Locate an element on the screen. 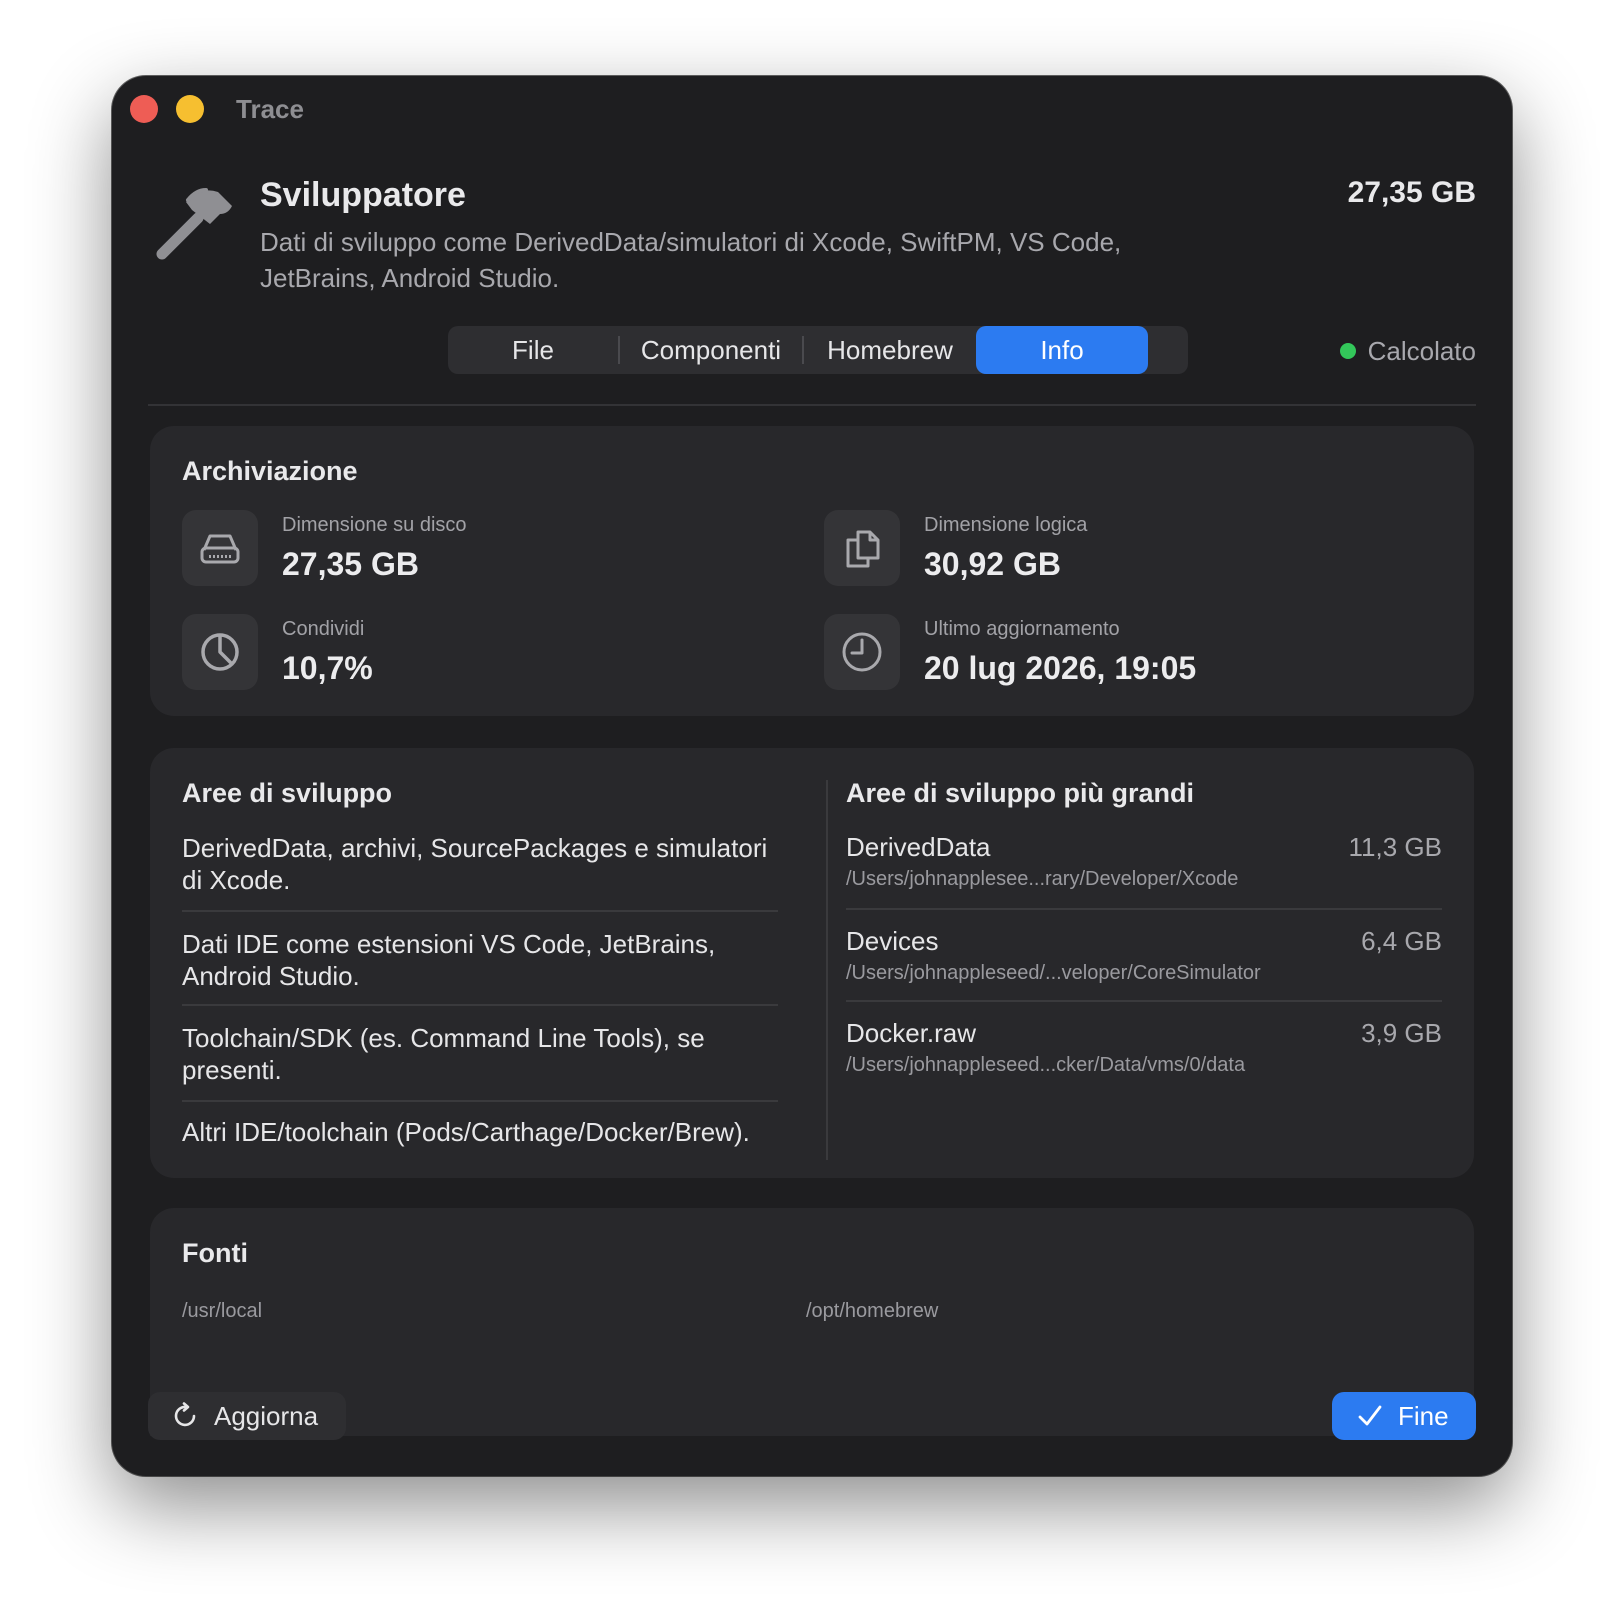 This screenshot has width=1624, height=1624. stat-value: 30,92 GB is located at coordinates (992, 564).